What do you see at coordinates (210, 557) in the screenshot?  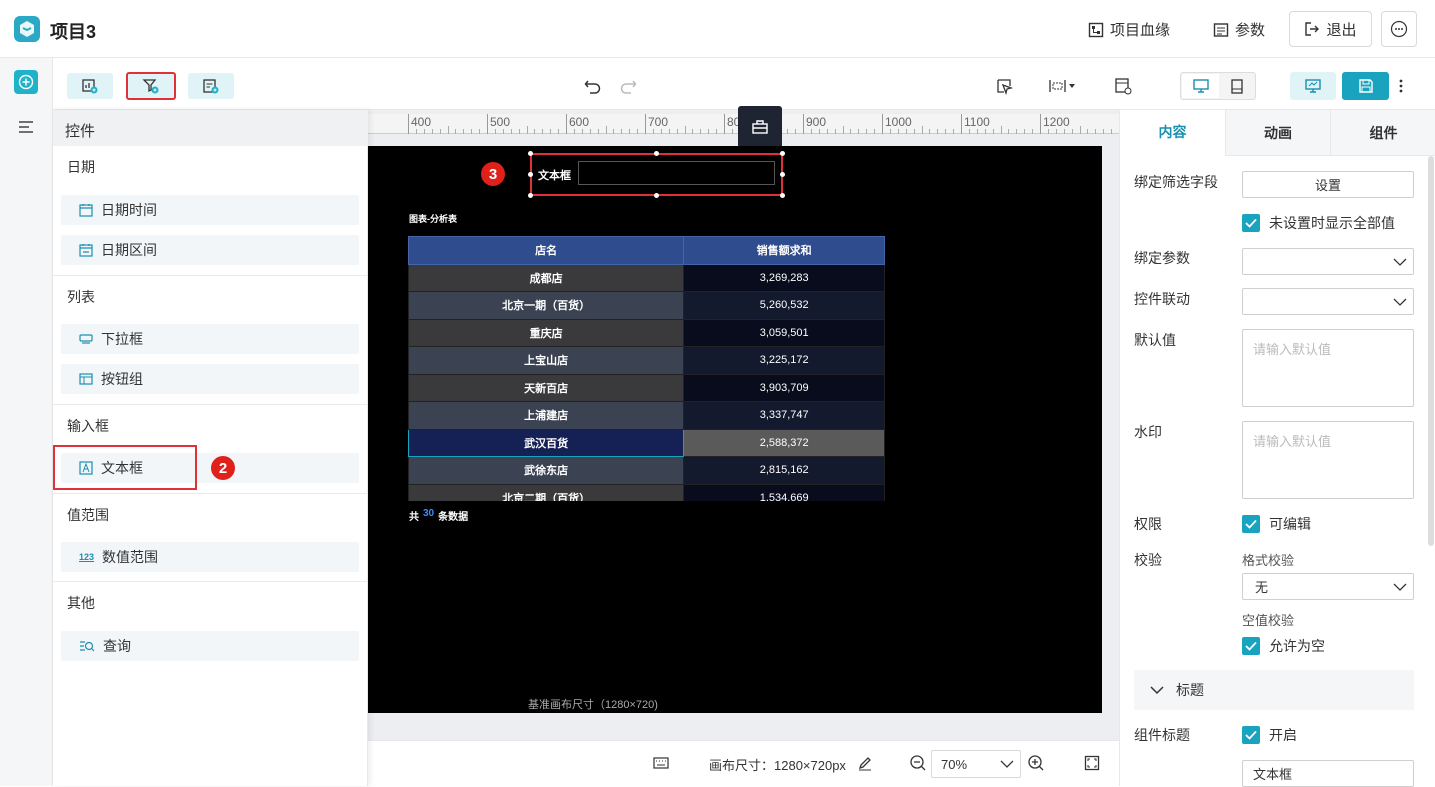 I see `control-number-range: 123 数值范围` at bounding box center [210, 557].